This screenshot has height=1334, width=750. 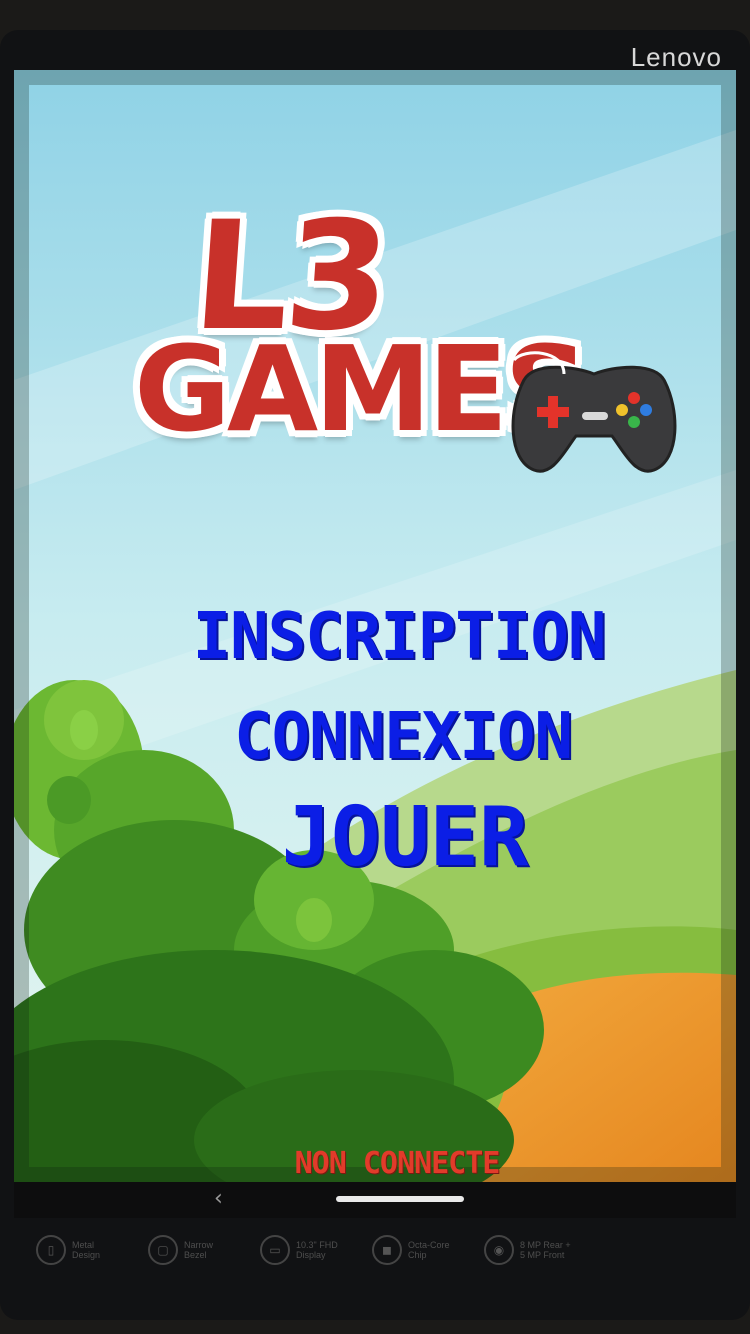 I want to click on jouer-button: JOUER, so click(x=390, y=837).